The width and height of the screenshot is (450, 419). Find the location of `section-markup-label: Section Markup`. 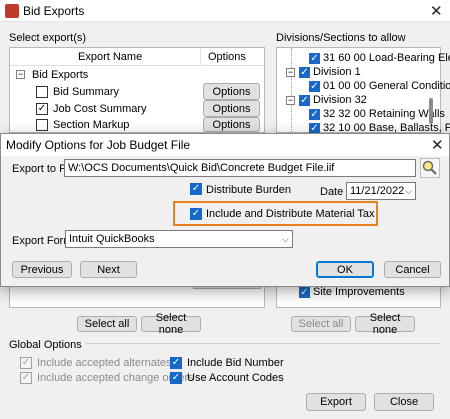

section-markup-label: Section Markup is located at coordinates (91, 125).